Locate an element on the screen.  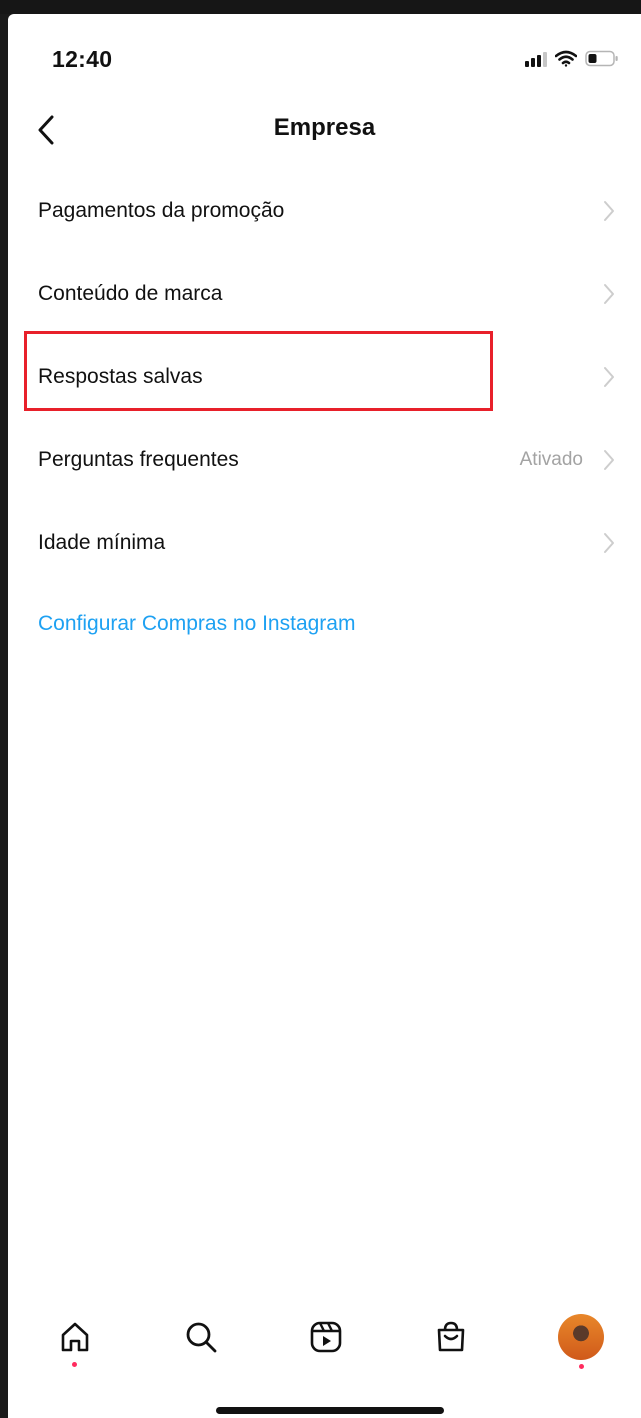
tab-profile is located at coordinates (581, 1337).